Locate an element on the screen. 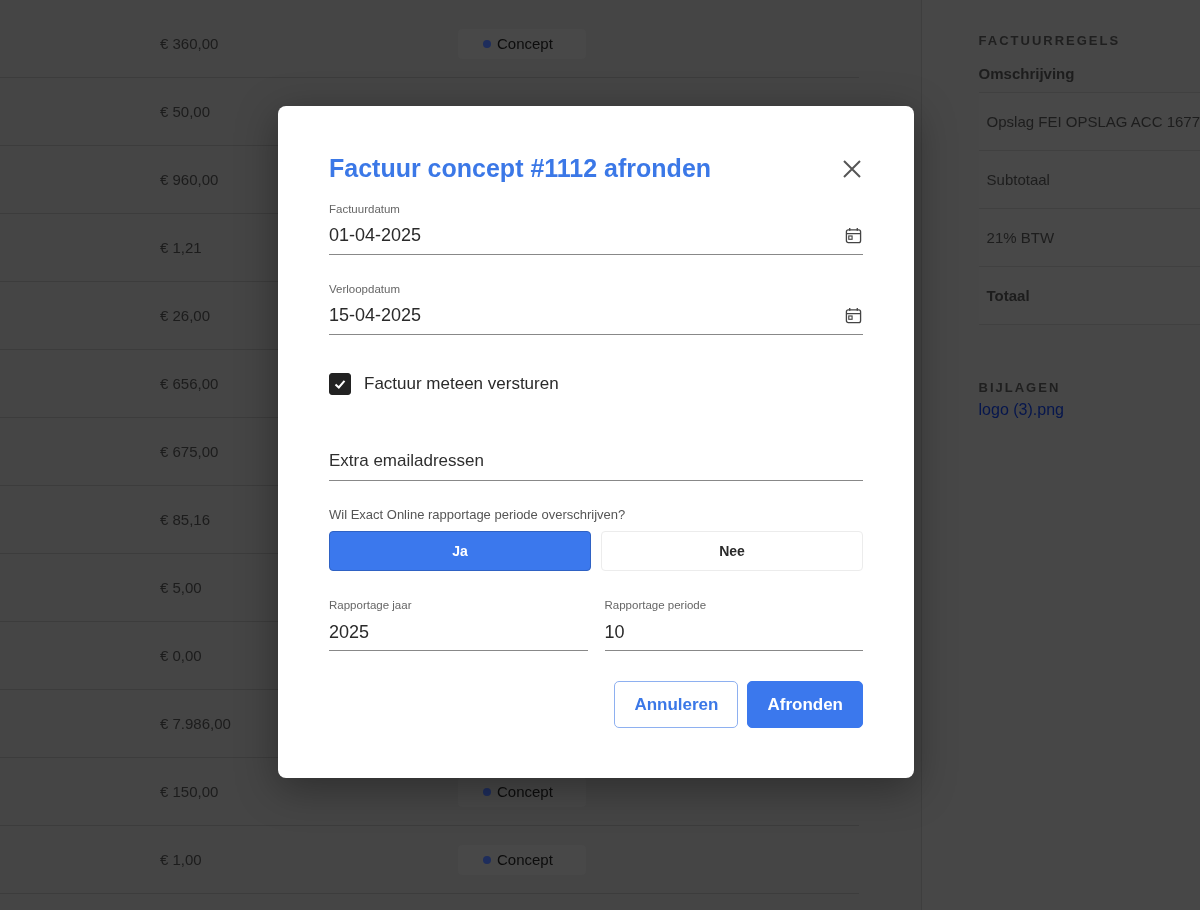  check-icon is located at coordinates (340, 384).